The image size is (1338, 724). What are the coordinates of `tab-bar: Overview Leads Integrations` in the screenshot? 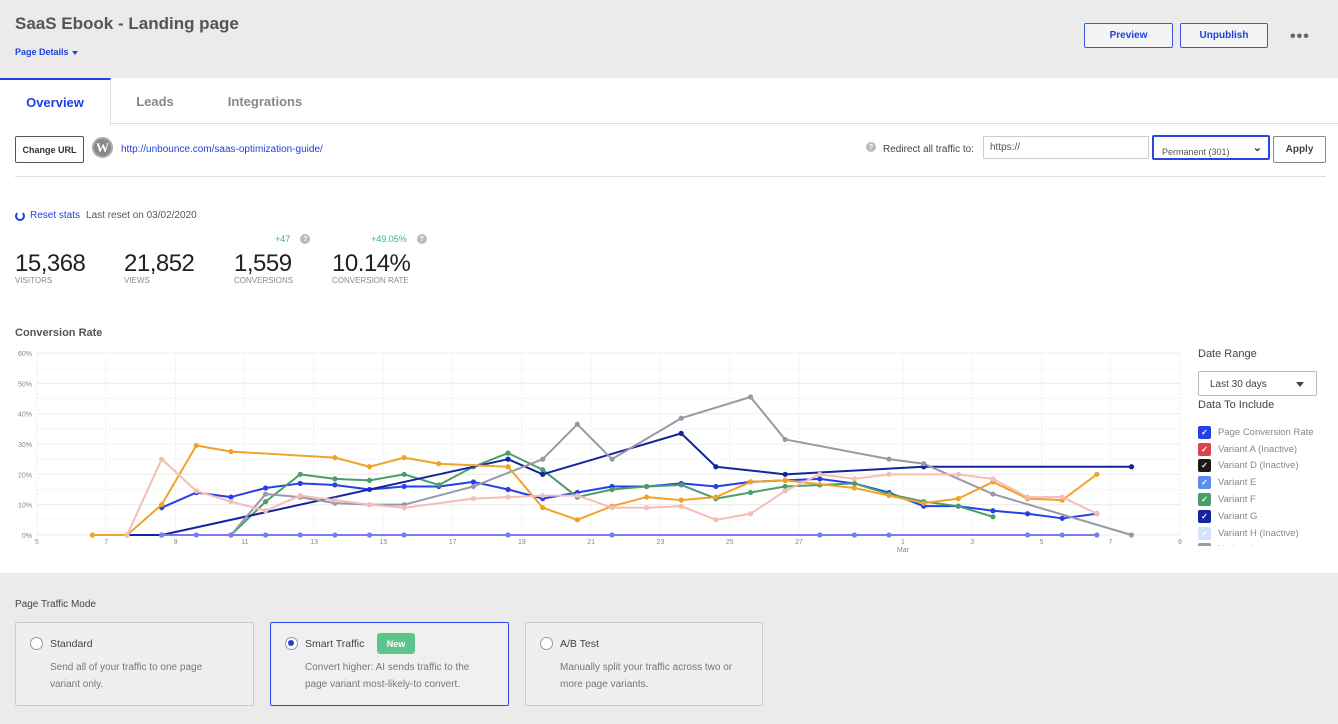 It's located at (669, 101).